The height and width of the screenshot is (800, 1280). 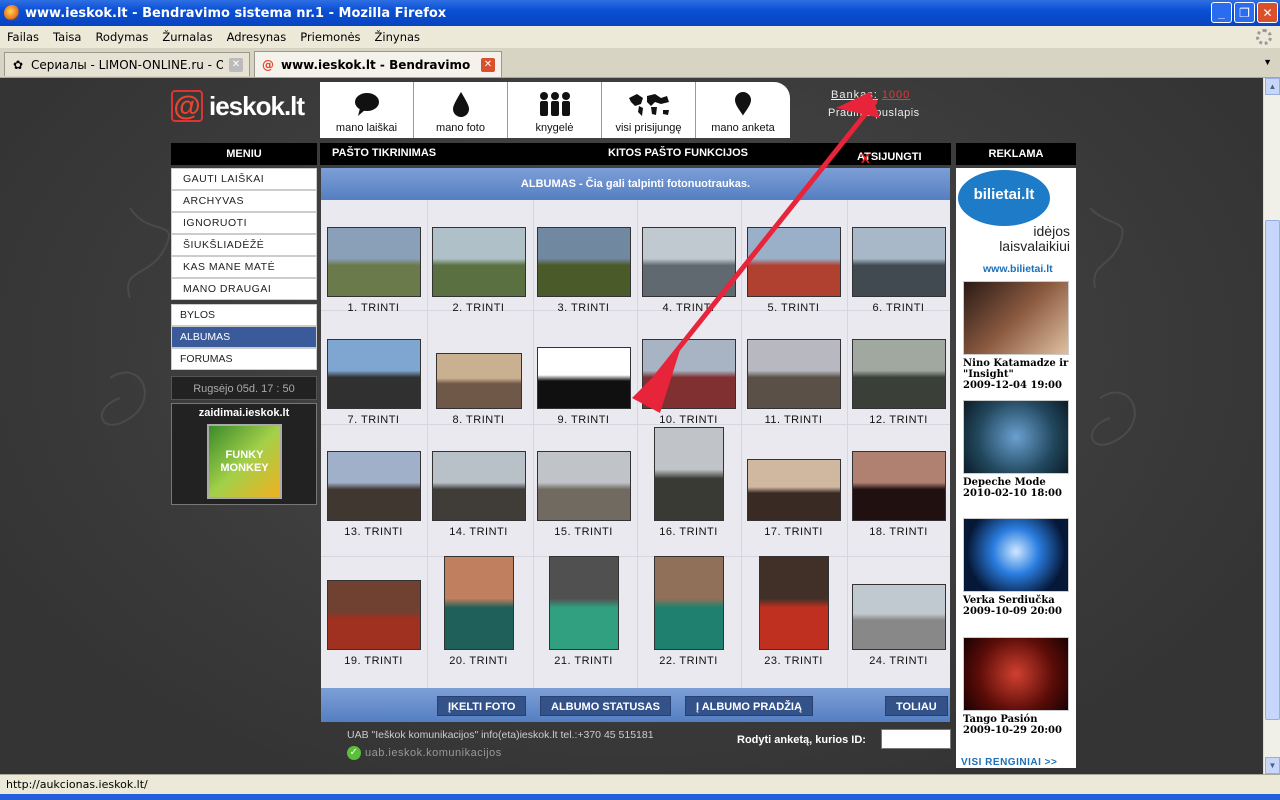 What do you see at coordinates (244, 337) in the screenshot?
I see `menu-item-album: ALBUMAS` at bounding box center [244, 337].